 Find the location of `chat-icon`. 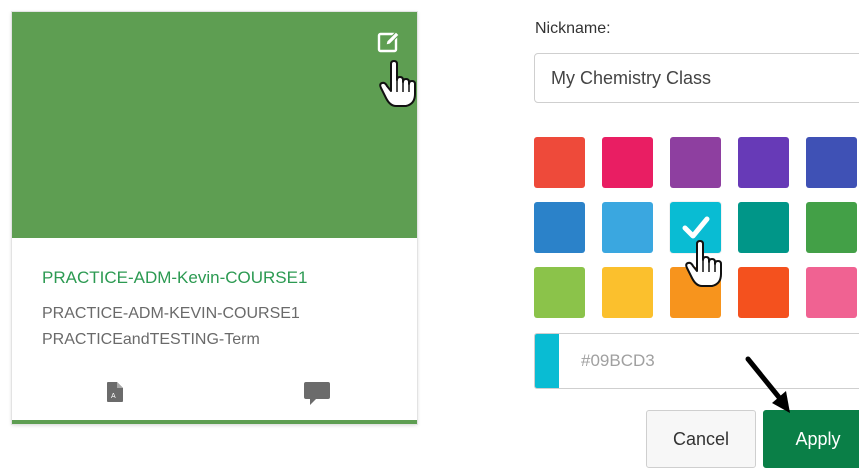

chat-icon is located at coordinates (317, 394).